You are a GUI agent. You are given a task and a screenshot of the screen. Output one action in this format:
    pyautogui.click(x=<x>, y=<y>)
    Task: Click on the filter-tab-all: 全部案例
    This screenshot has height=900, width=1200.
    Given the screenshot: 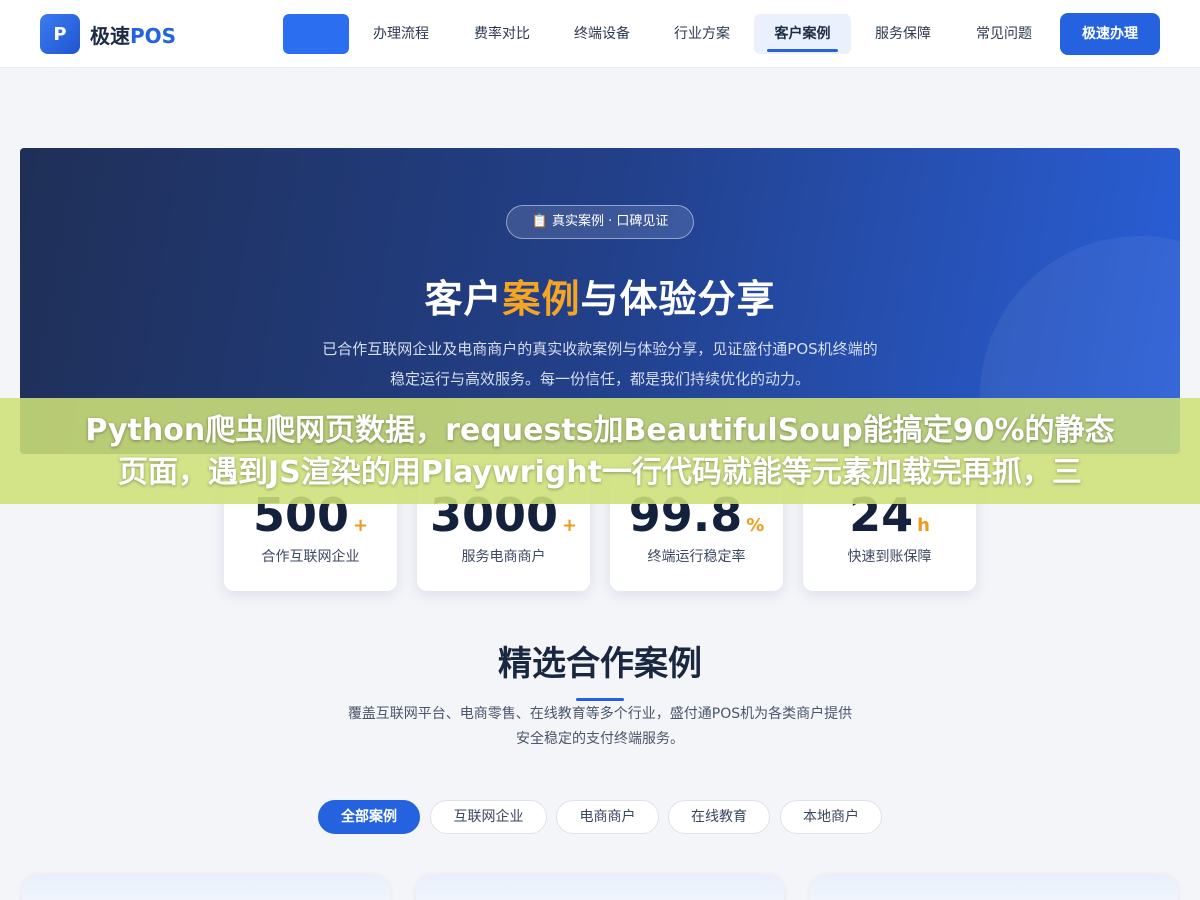 What is the action you would take?
    pyautogui.click(x=369, y=817)
    